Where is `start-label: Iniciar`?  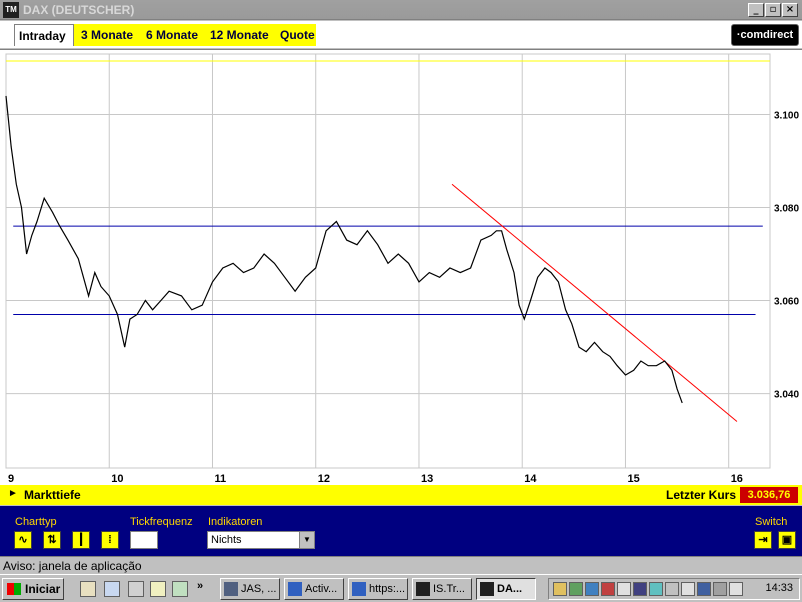 start-label: Iniciar is located at coordinates (43, 589).